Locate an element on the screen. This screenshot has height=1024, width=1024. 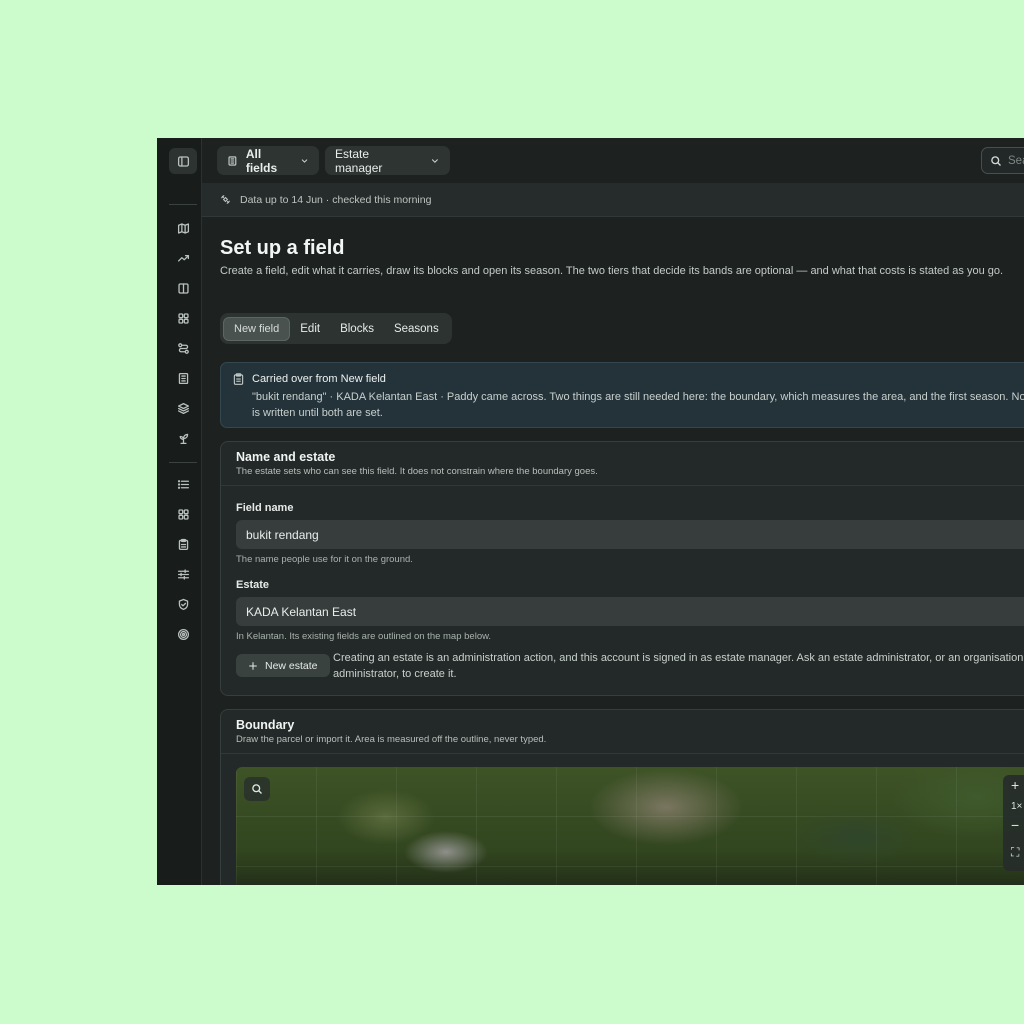
zoom-out-button: − is located at coordinates (1015, 825).